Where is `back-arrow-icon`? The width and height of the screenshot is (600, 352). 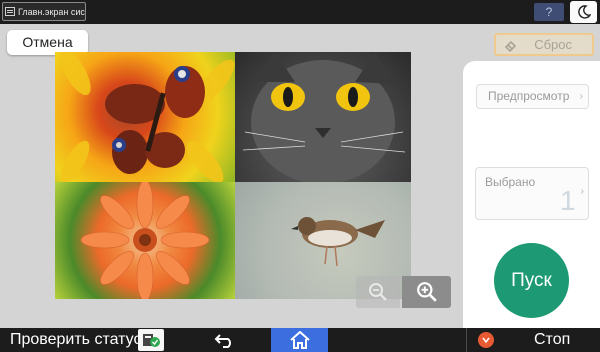
back-arrow-icon is located at coordinates (222, 341).